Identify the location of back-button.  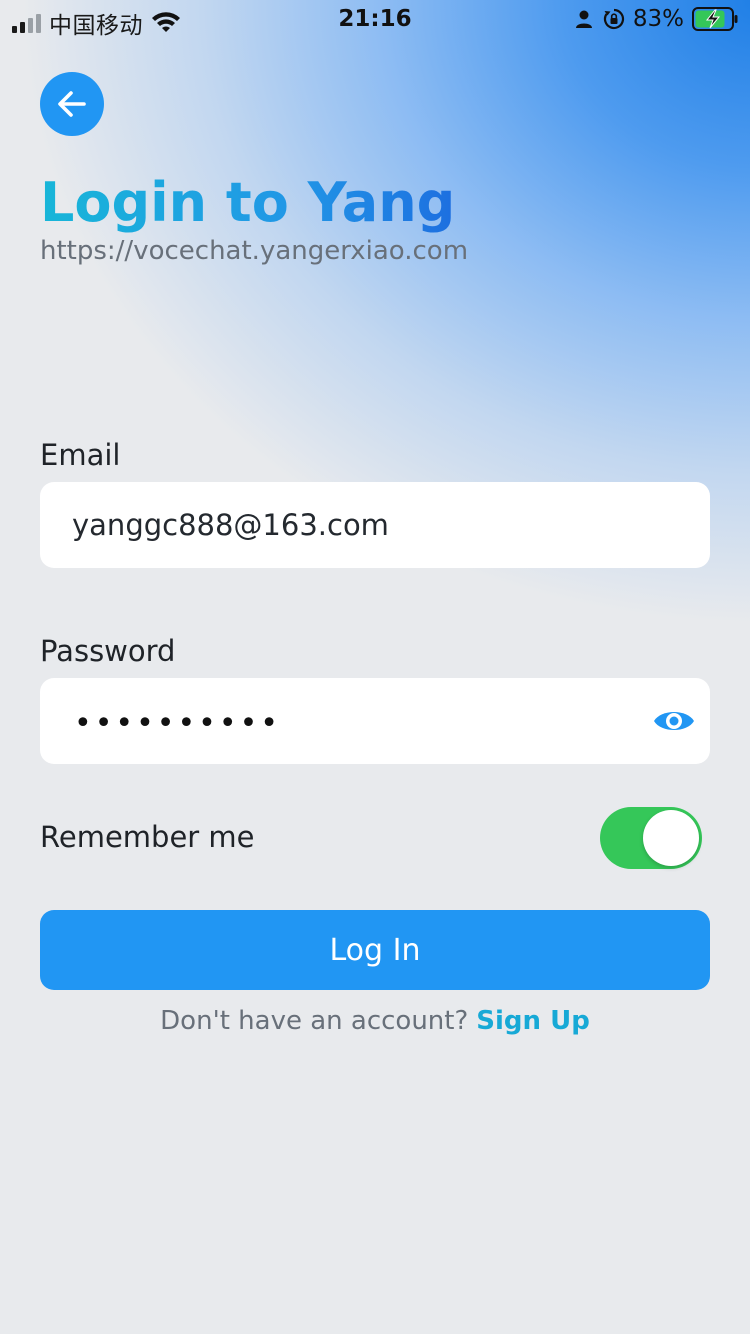
(72, 104).